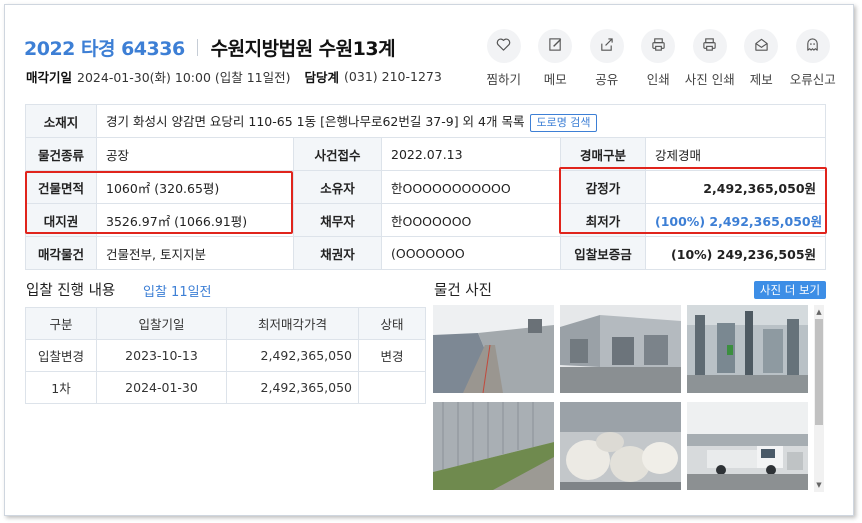  Describe the element at coordinates (761, 79) in the screenshot. I see `report-label: 제보` at that location.